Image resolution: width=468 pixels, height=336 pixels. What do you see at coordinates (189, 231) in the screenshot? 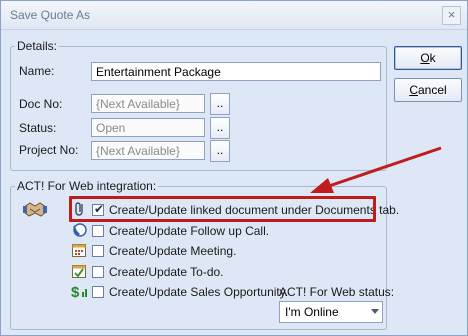
I see `follow-up-call-label: Create/Update Follow up Call.` at bounding box center [189, 231].